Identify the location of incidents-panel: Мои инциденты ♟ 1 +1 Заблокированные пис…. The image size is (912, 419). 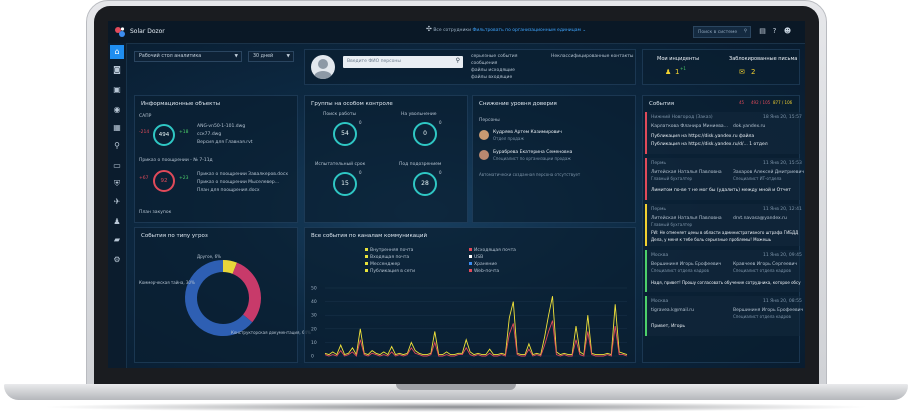
(721, 67).